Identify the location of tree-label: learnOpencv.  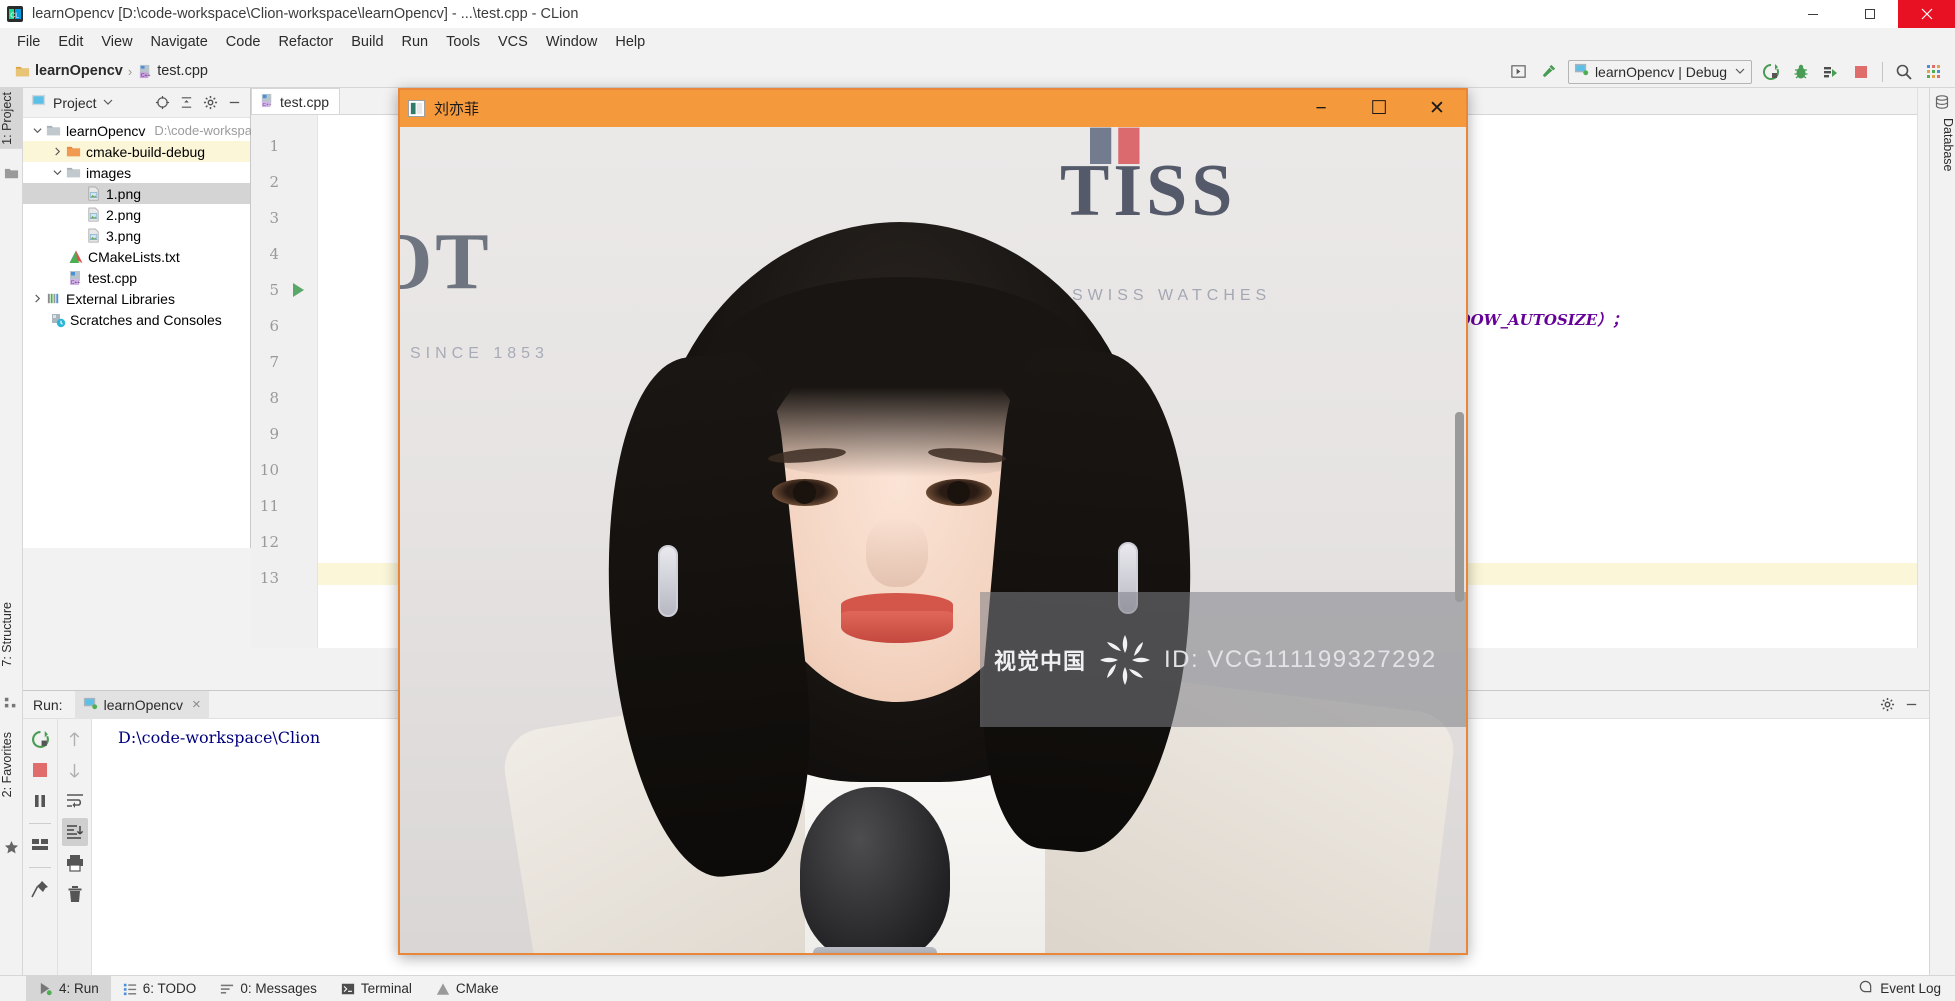
(106, 130).